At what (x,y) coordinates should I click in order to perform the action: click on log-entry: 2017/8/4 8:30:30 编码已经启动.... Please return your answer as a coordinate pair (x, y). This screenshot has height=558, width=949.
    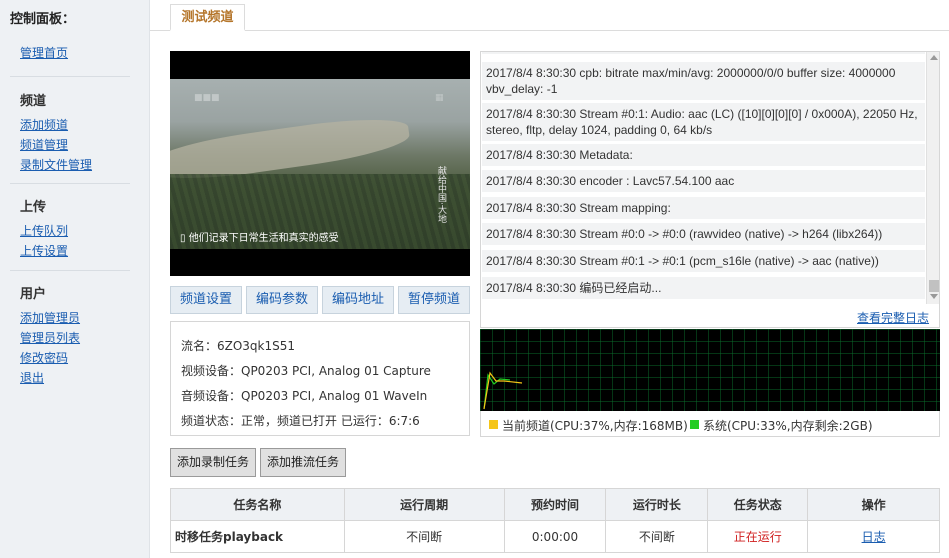
    Looking at the image, I should click on (703, 288).